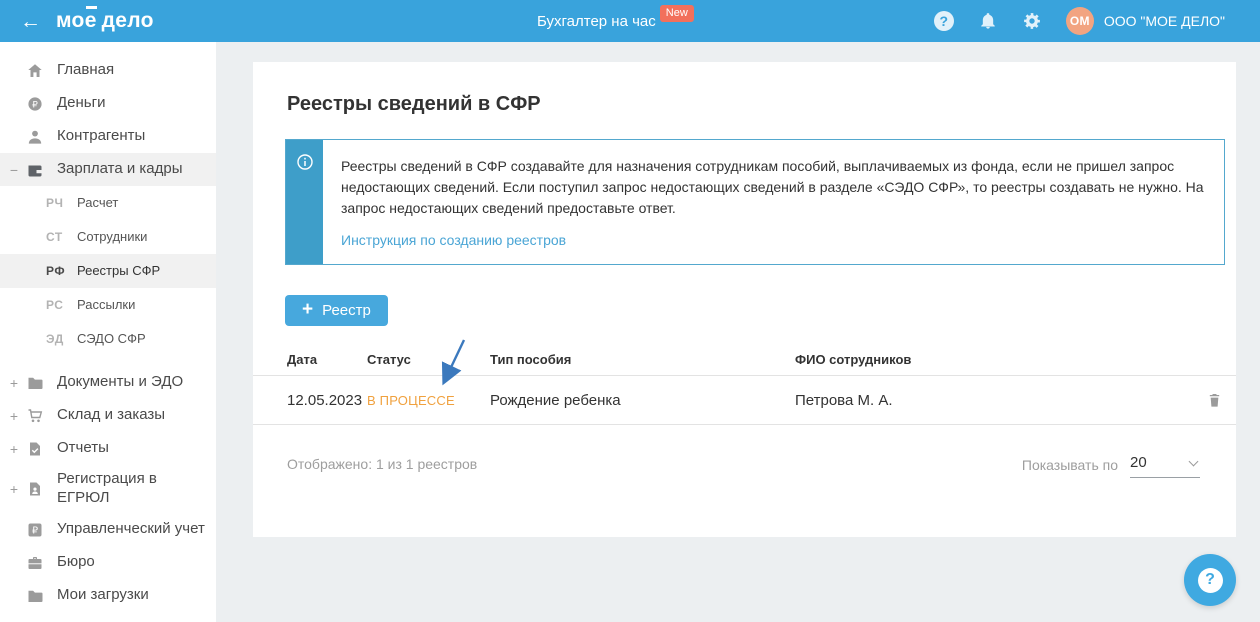  Describe the element at coordinates (35, 449) in the screenshot. I see `report-icon` at that location.